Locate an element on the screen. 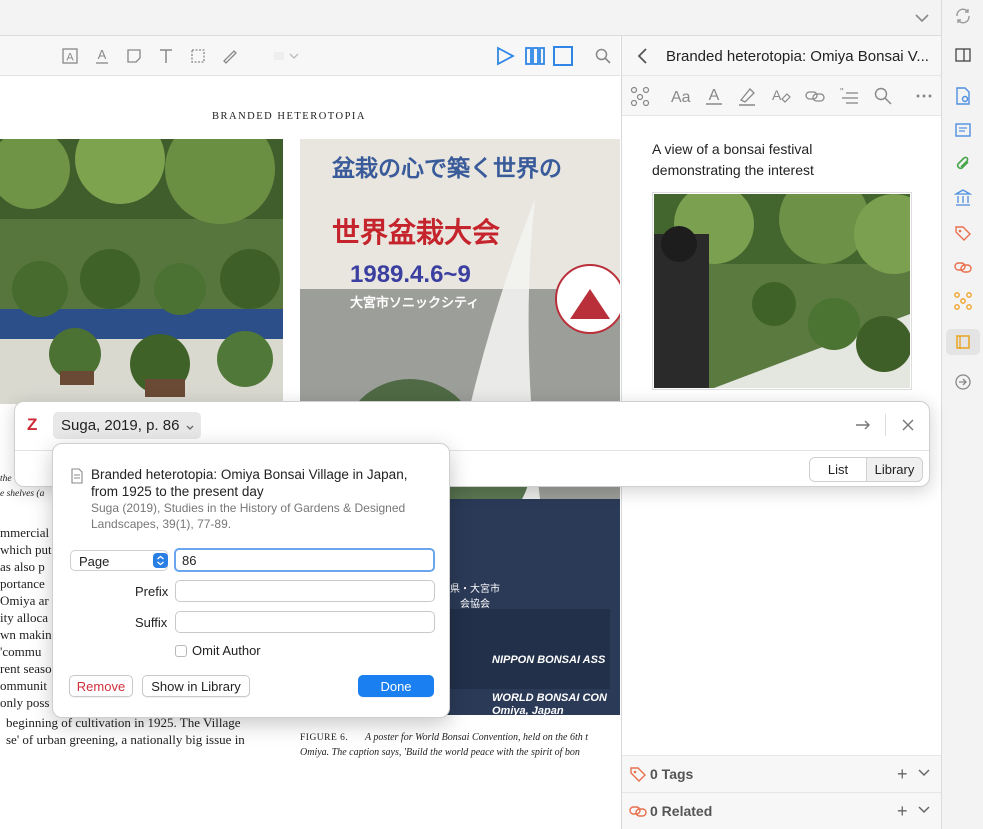 The image size is (983, 829). view-toggle: List Library is located at coordinates (866, 469).